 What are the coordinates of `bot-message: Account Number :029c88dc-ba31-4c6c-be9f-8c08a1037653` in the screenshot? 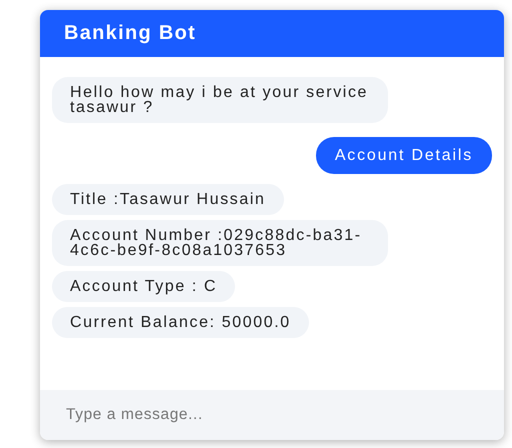 It's located at (220, 243).